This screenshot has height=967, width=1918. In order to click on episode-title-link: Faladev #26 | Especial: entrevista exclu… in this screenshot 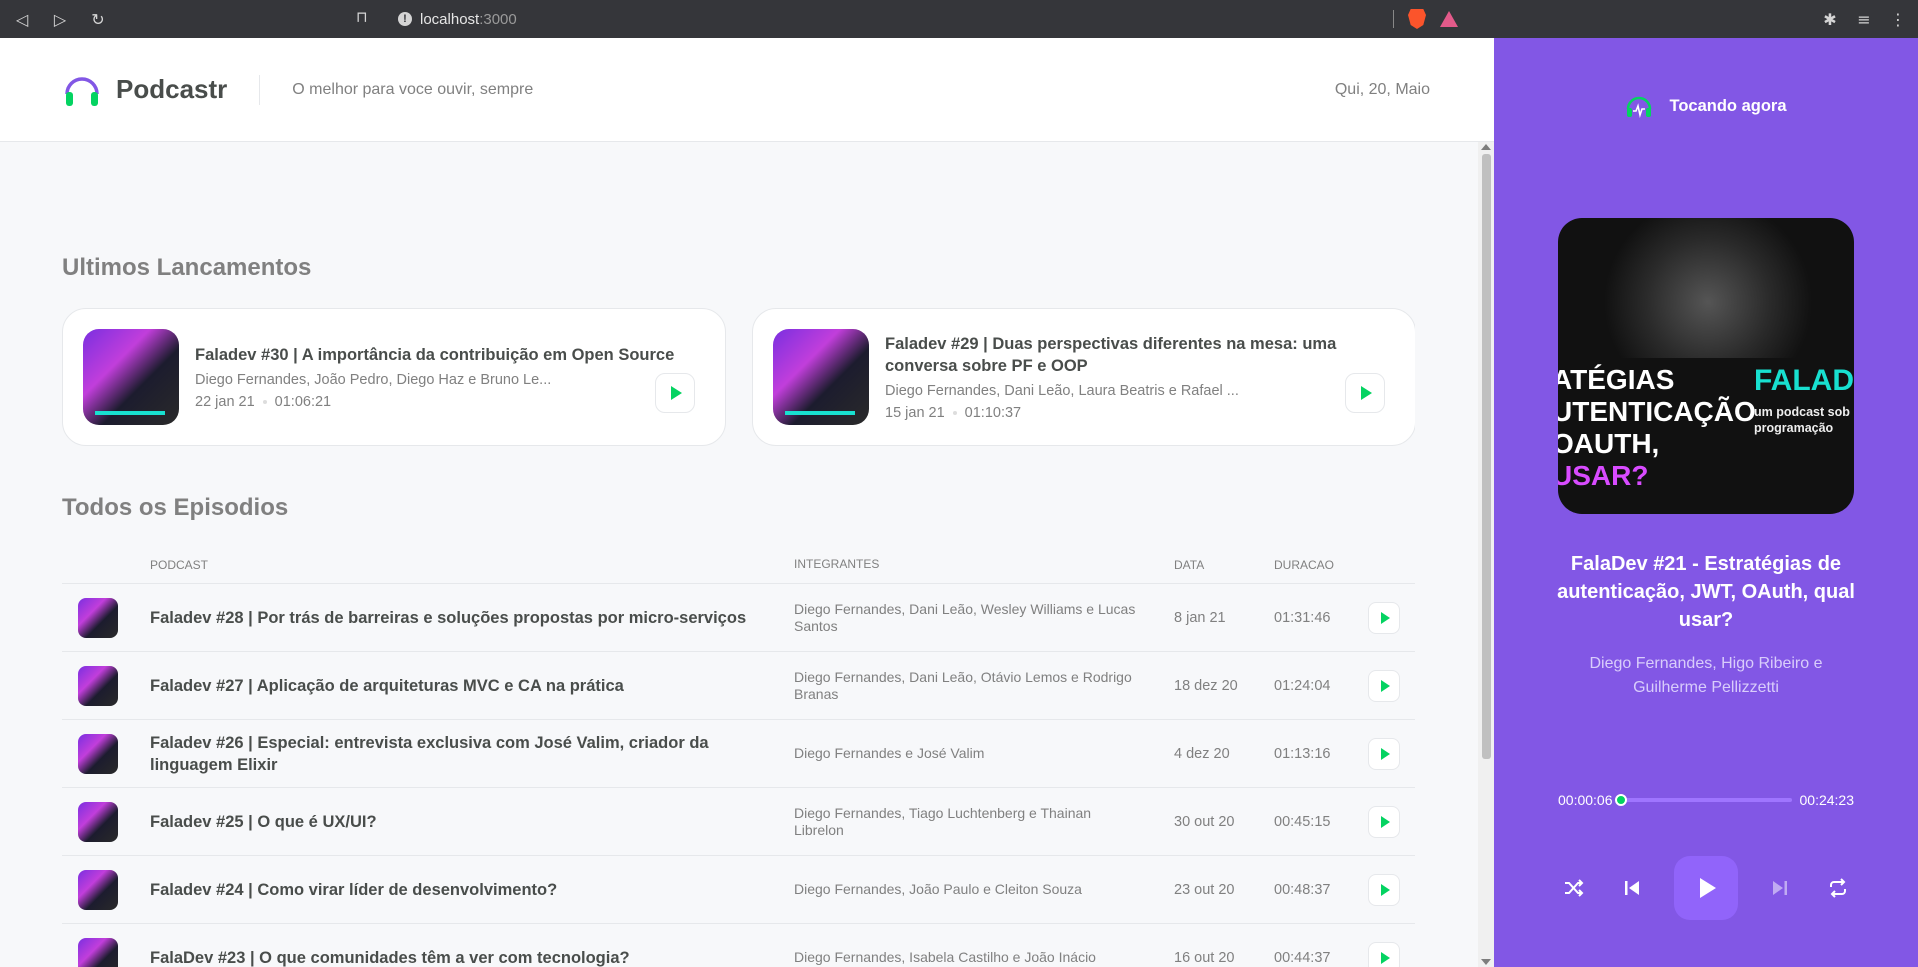, I will do `click(472, 754)`.